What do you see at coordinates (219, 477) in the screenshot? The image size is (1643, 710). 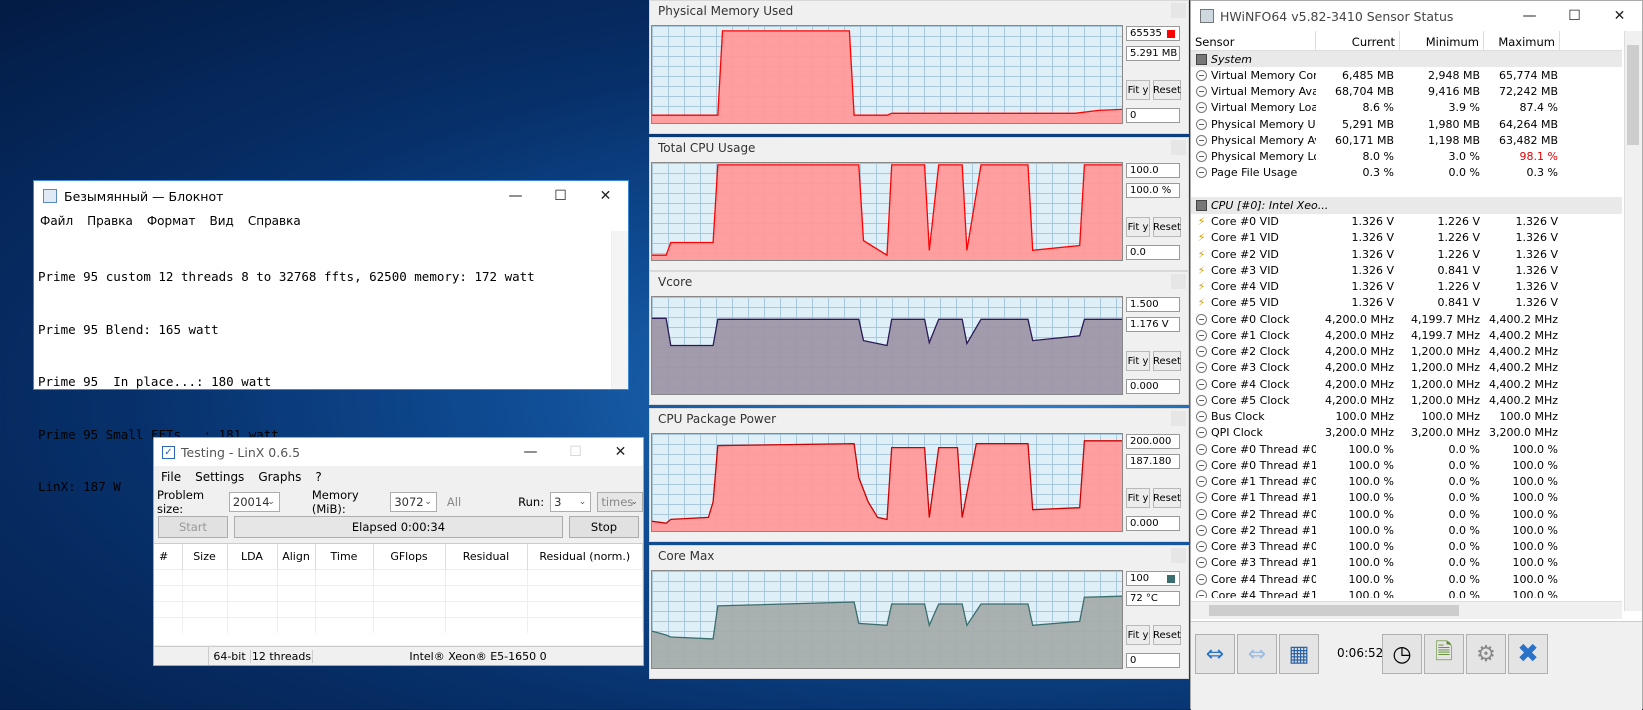 I see `menu-settings: Settings` at bounding box center [219, 477].